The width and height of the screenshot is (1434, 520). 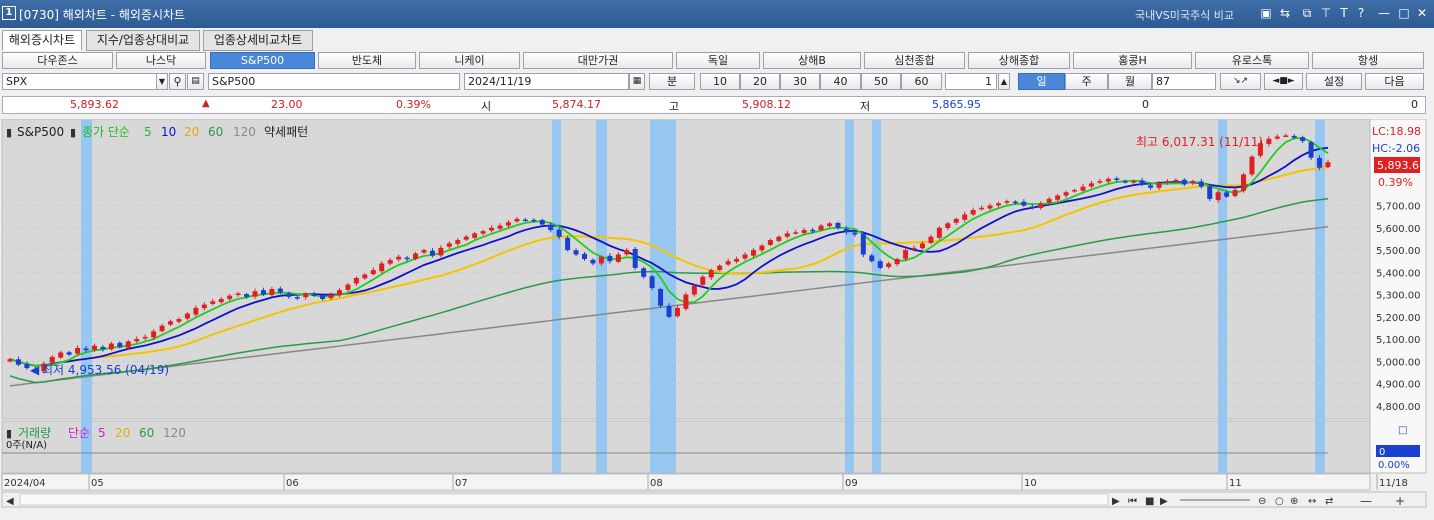 What do you see at coordinates (1235, 483) in the screenshot?
I see `x-tick-label: 11` at bounding box center [1235, 483].